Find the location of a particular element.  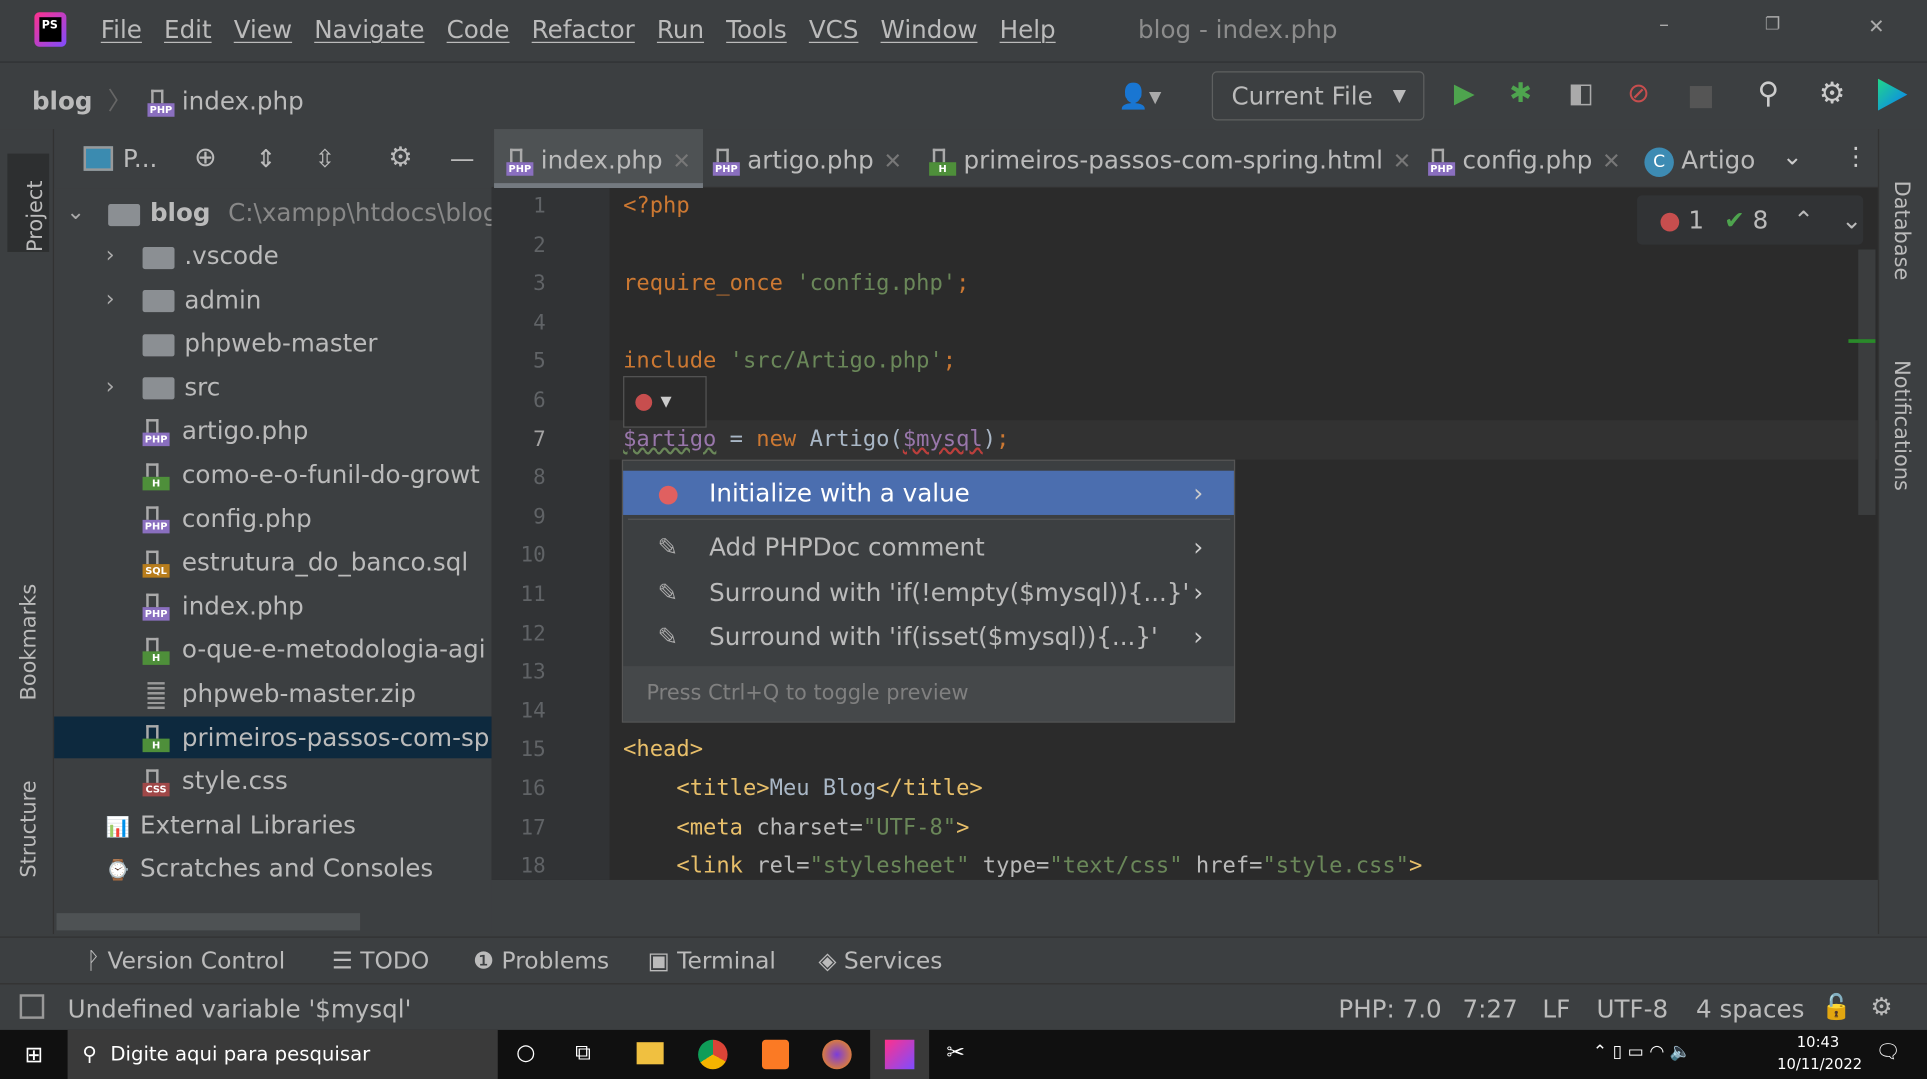

tree-item: phpweb-master.zip is located at coordinates (273, 693).